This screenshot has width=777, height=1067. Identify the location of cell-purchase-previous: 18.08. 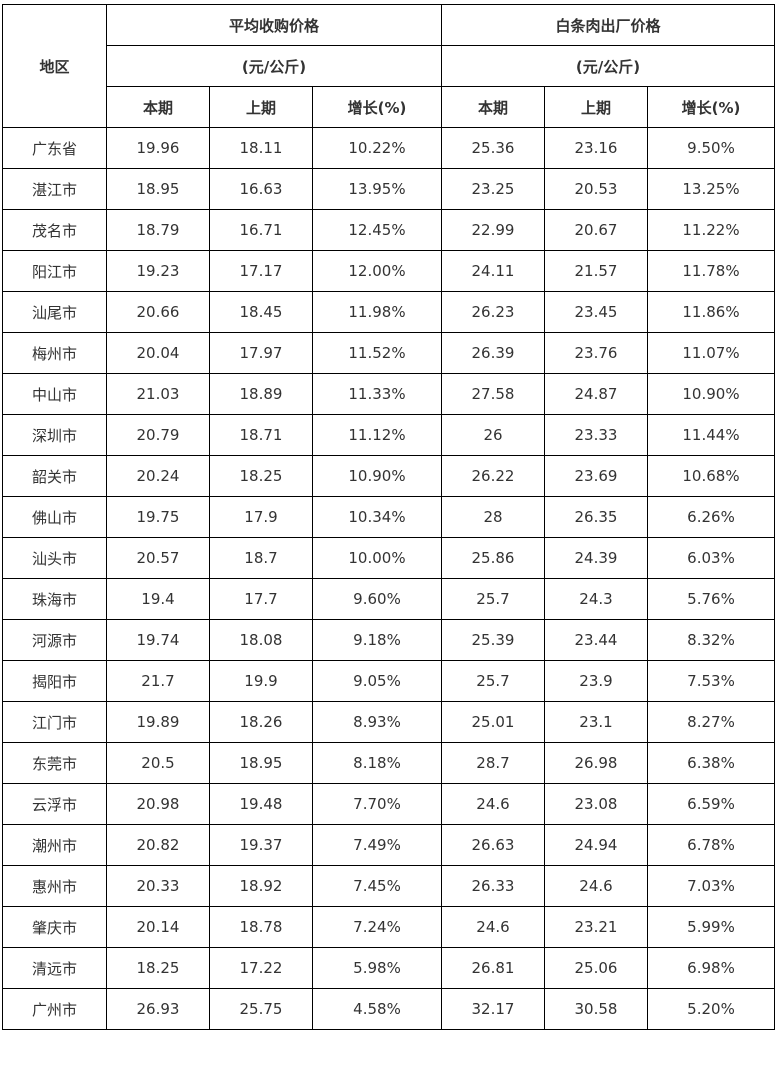
(261, 640).